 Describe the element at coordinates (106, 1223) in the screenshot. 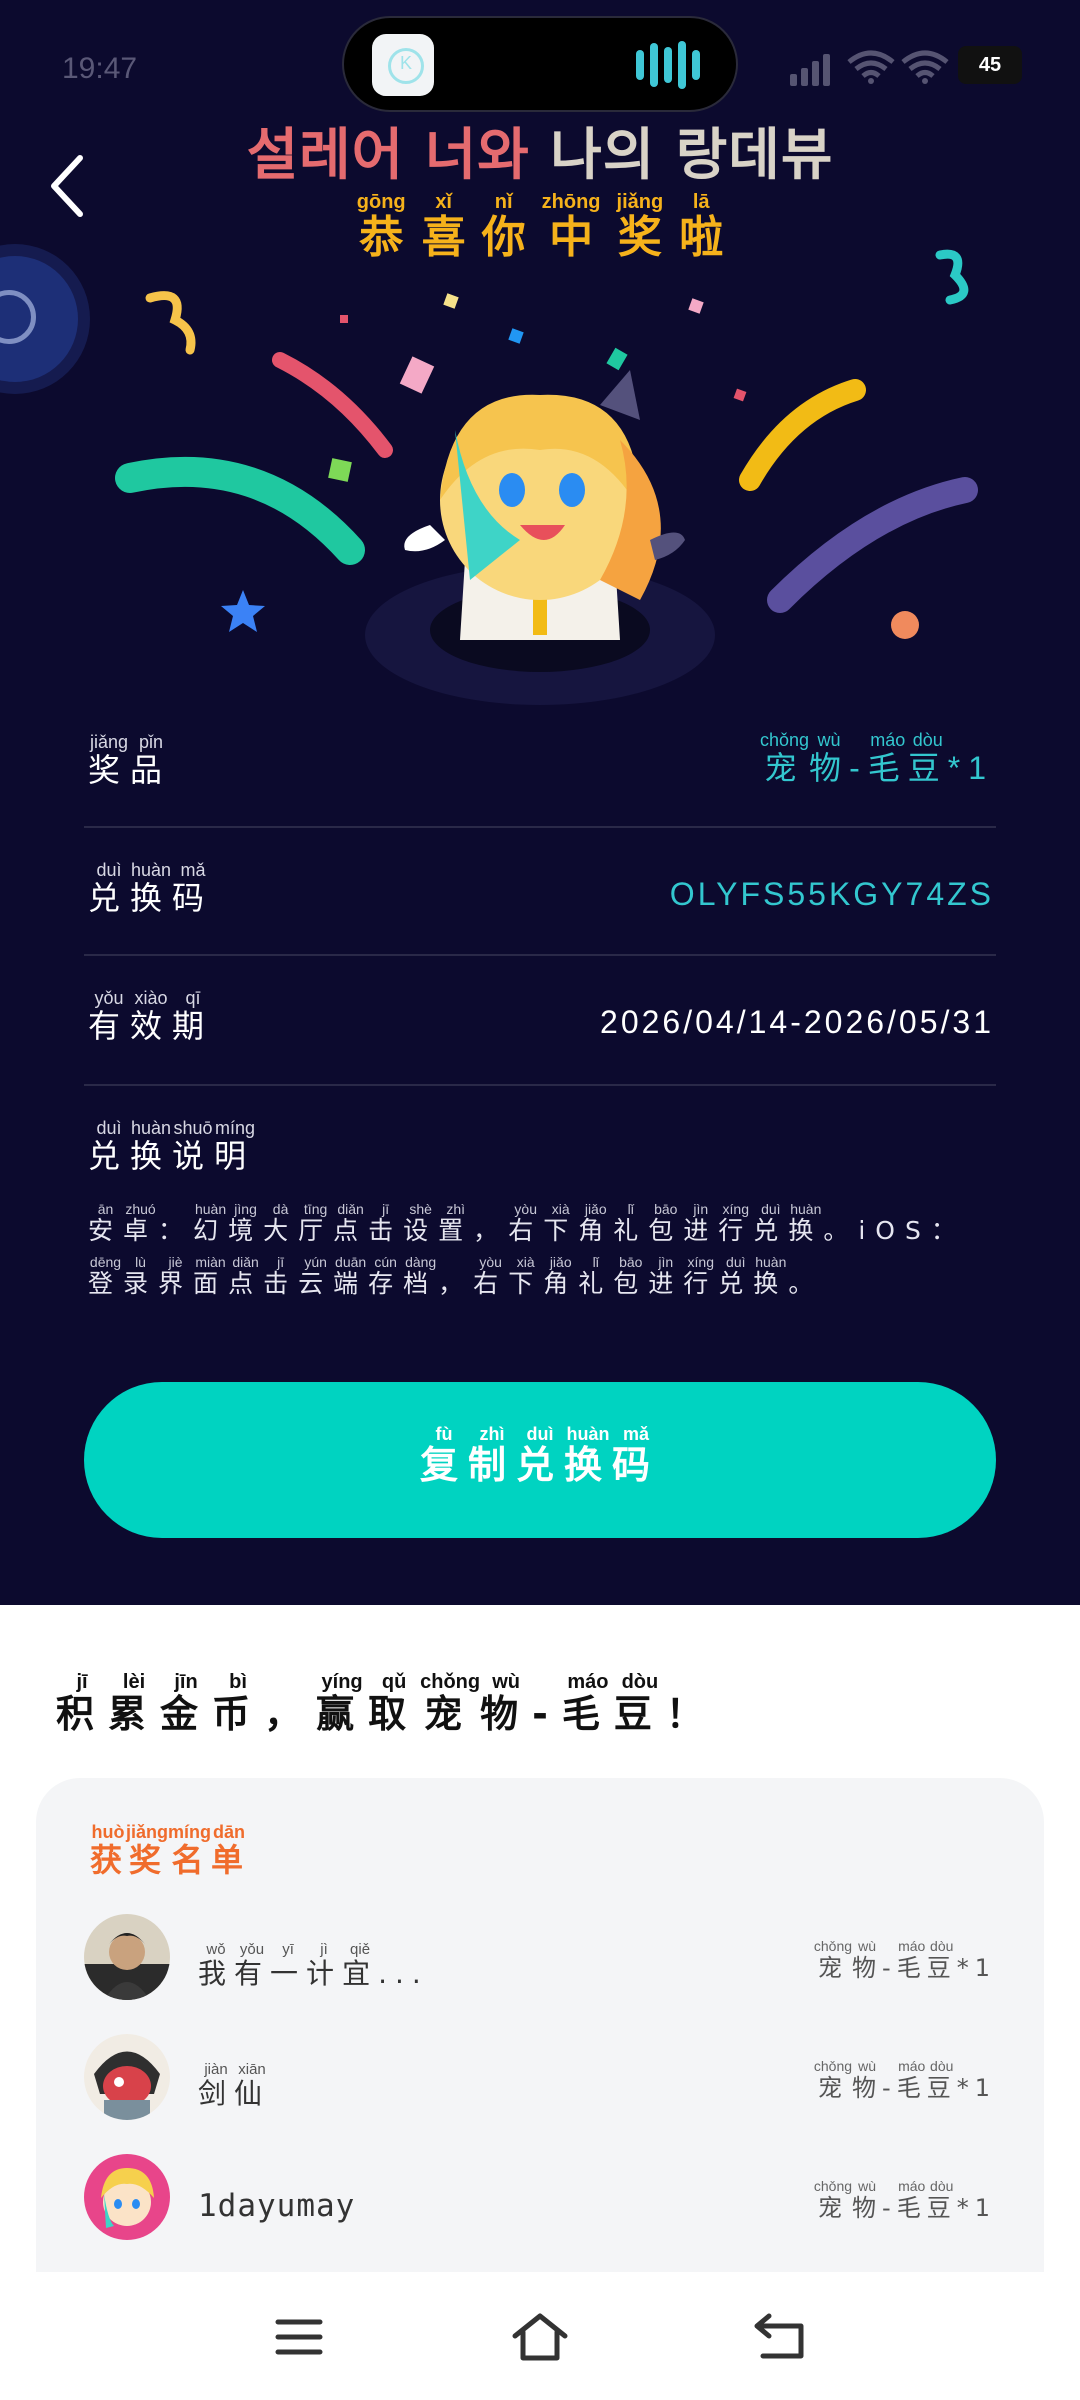

I see `ruby-char: 安ān` at that location.